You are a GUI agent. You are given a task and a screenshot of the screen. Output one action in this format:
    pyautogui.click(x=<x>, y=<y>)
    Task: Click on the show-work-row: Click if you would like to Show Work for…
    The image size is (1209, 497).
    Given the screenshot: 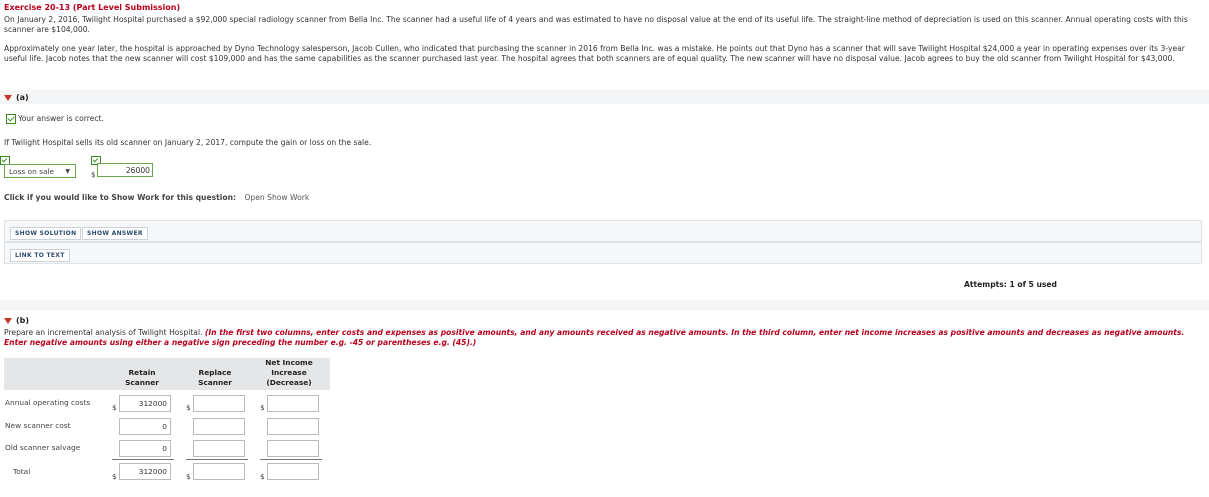 What is the action you would take?
    pyautogui.click(x=156, y=197)
    